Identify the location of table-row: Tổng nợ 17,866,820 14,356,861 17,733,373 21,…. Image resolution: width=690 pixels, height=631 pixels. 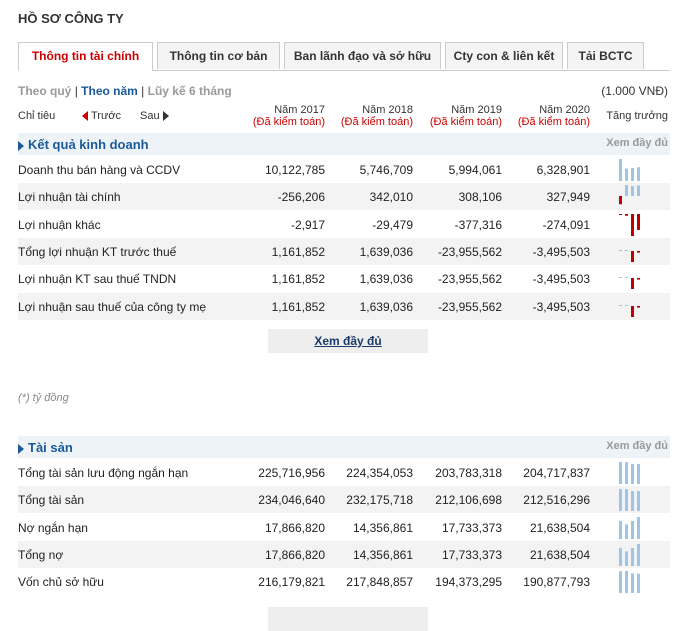
(344, 554).